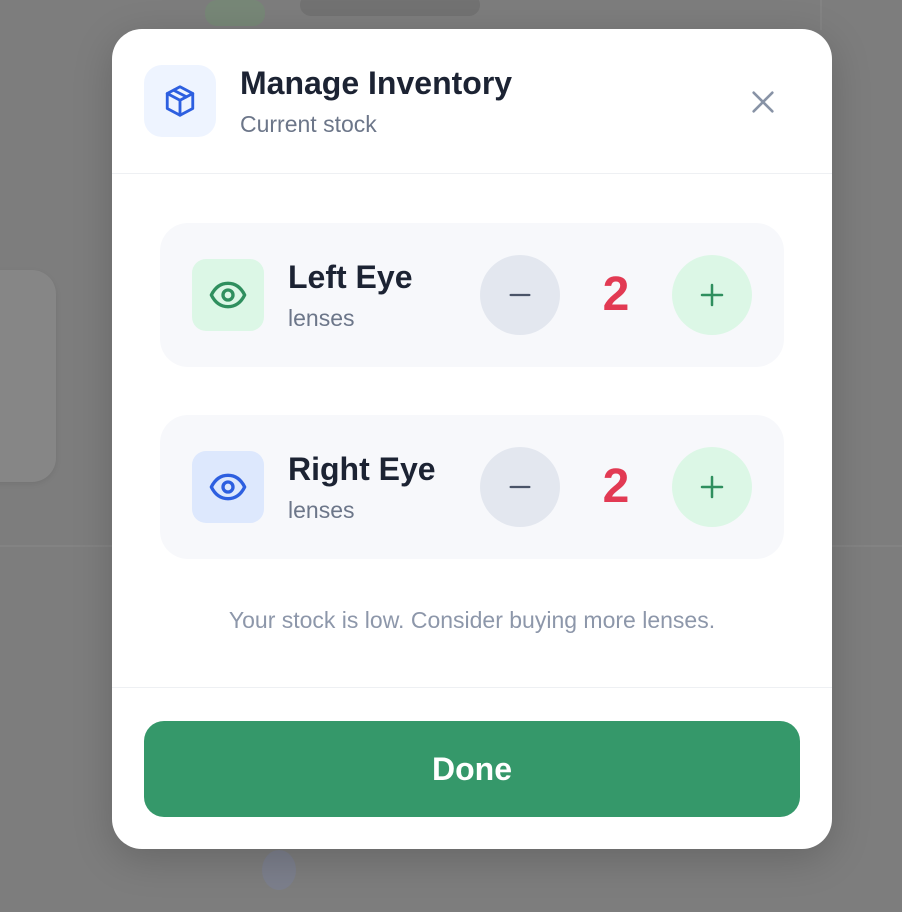 The image size is (902, 912). Describe the element at coordinates (472, 295) in the screenshot. I see `inventory-item-left-eye: Left Eye lenses 2` at that location.